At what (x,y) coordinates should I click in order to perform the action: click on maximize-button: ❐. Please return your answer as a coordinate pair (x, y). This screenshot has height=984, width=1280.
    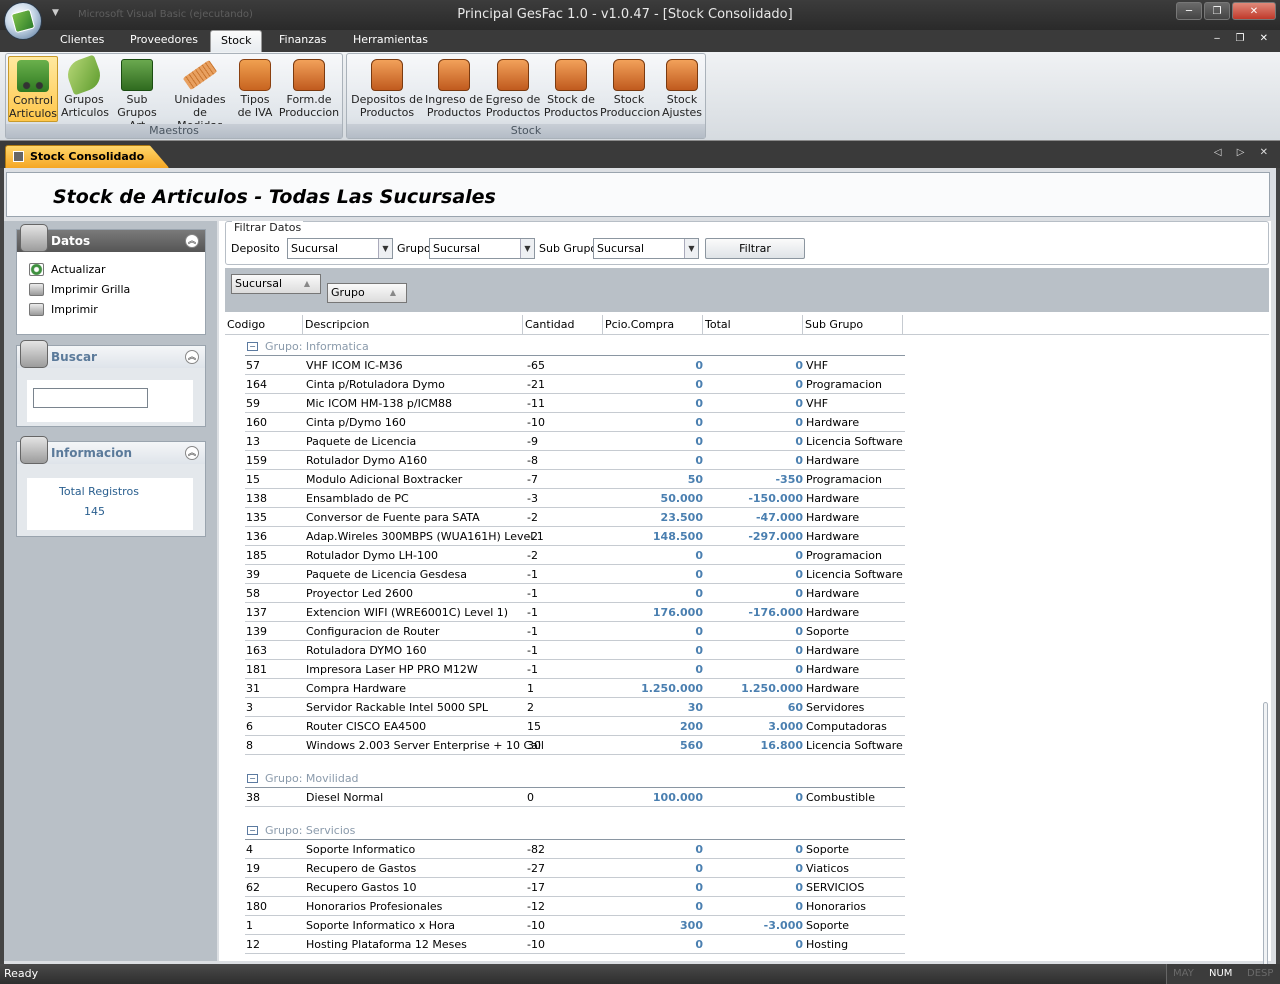
    Looking at the image, I should click on (1217, 11).